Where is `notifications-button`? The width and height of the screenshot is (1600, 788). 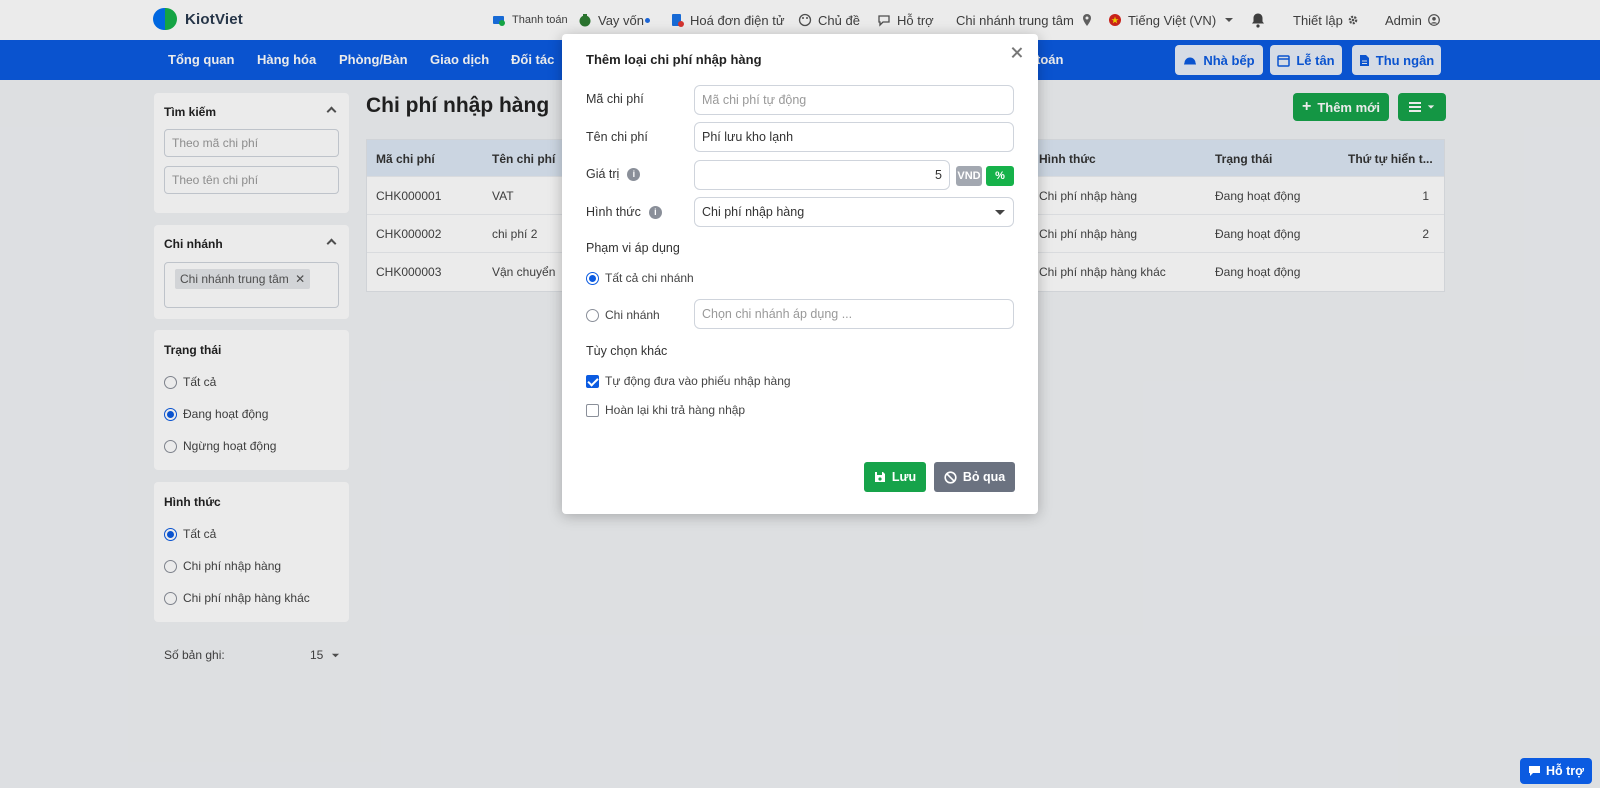 notifications-button is located at coordinates (1261, 20).